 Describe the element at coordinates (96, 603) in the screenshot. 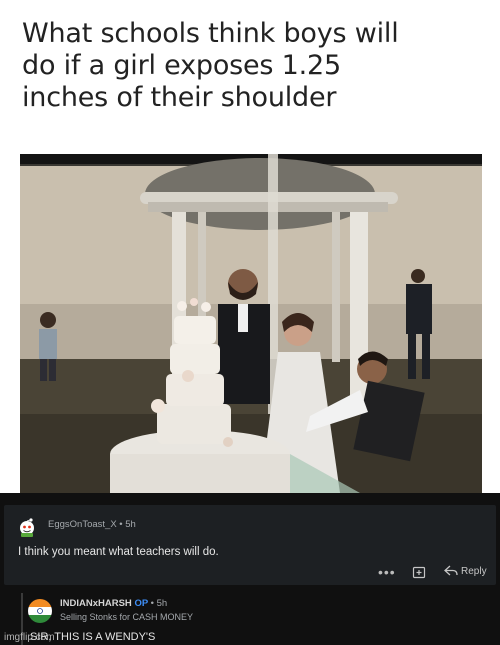

I see `reply-username: INDIANxHARSH` at that location.